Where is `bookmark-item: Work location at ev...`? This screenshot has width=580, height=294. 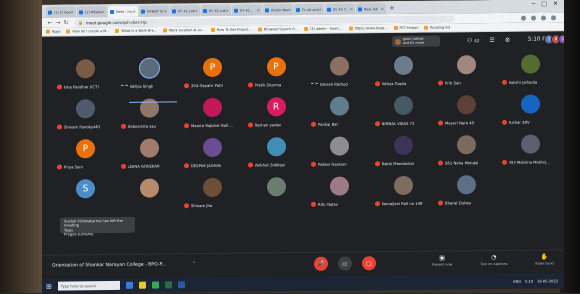
bookmark-item: Work location at ev... is located at coordinates (184, 30).